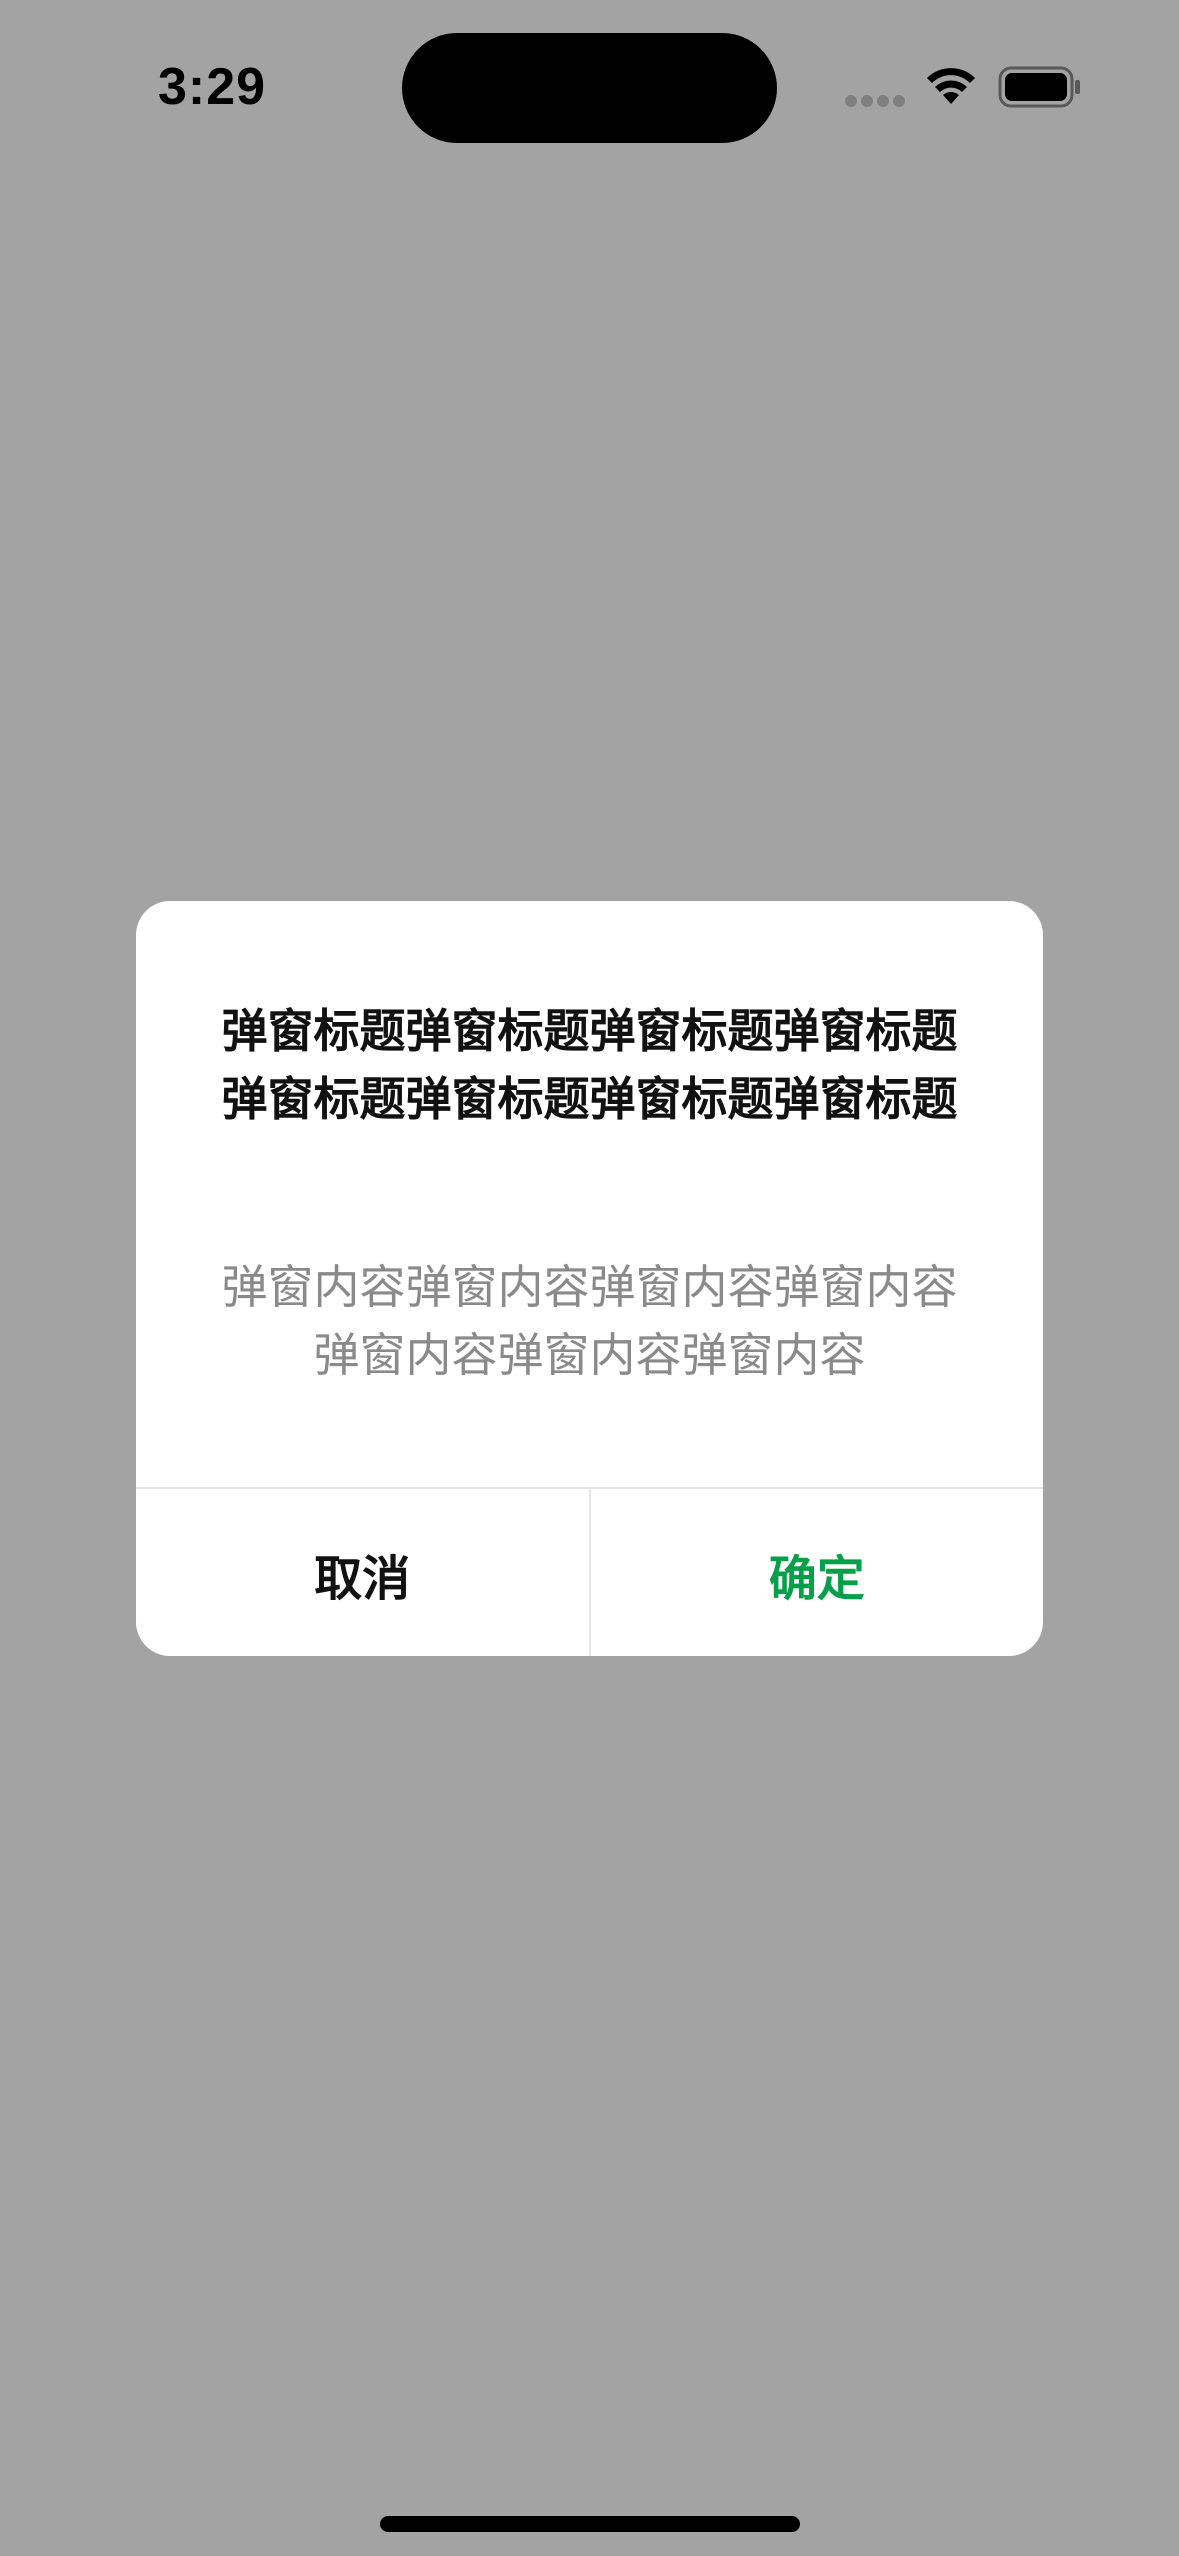 The width and height of the screenshot is (1179, 2556). I want to click on signal-dots-icon, so click(875, 101).